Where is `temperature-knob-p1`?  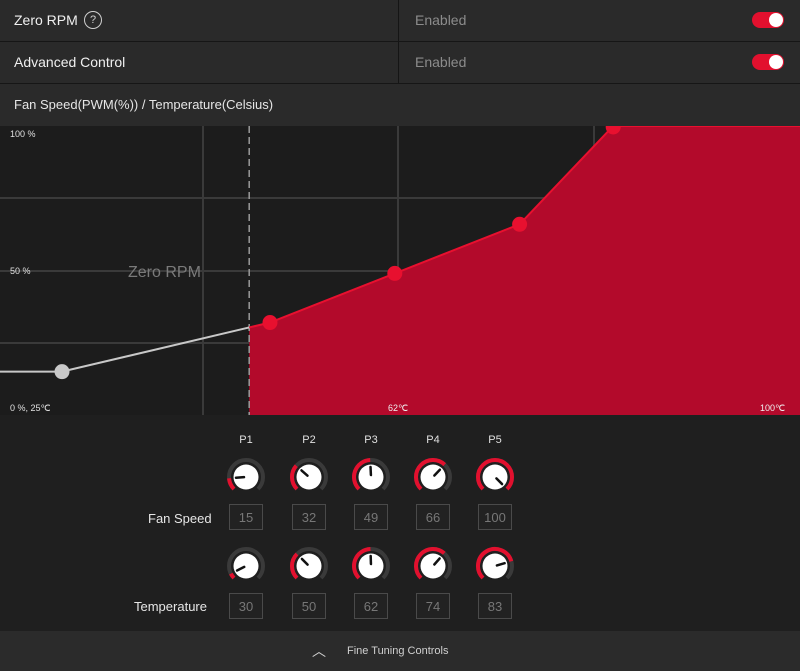 temperature-knob-p1 is located at coordinates (246, 566).